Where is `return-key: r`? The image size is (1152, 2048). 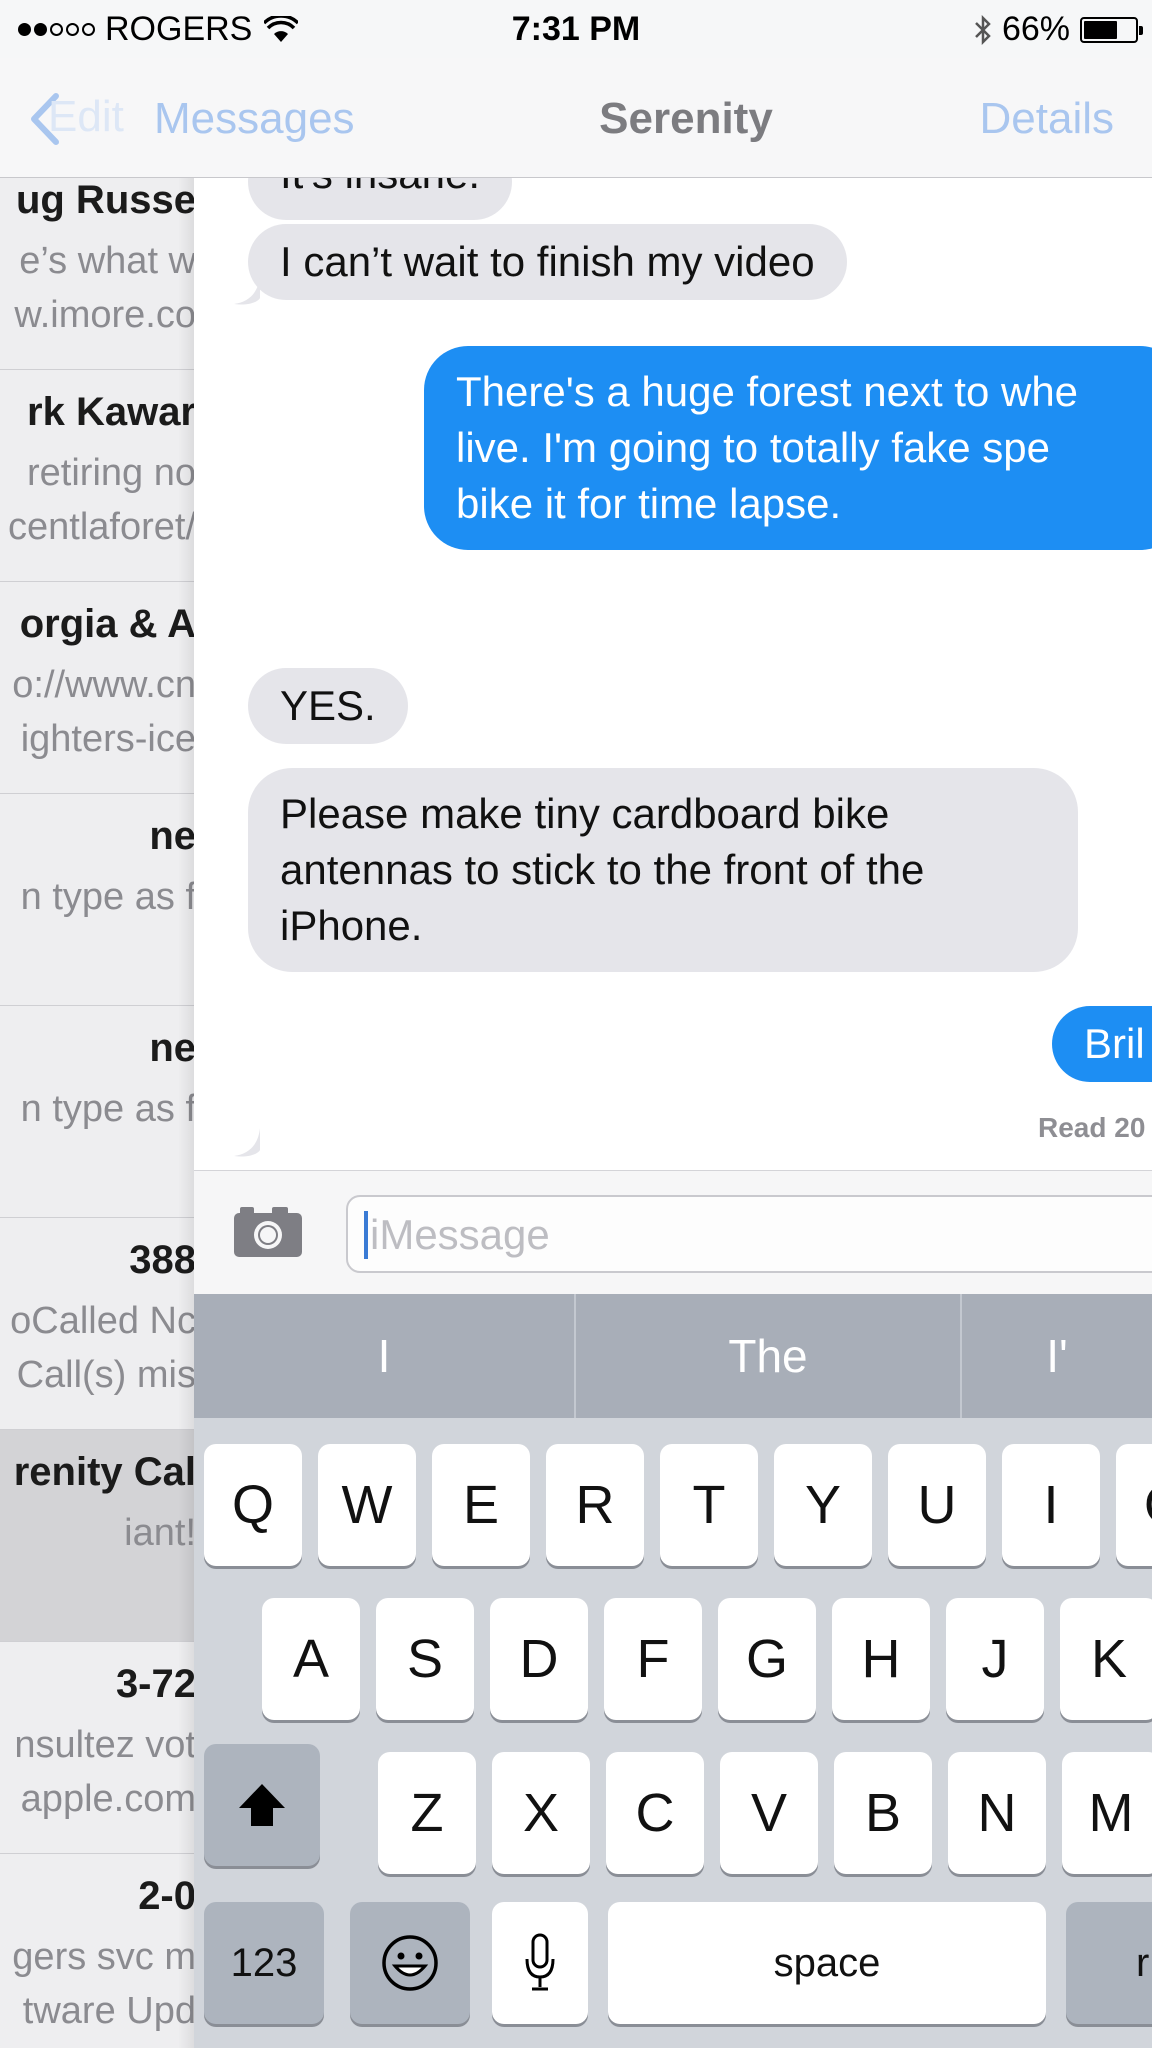 return-key: r is located at coordinates (1109, 1963).